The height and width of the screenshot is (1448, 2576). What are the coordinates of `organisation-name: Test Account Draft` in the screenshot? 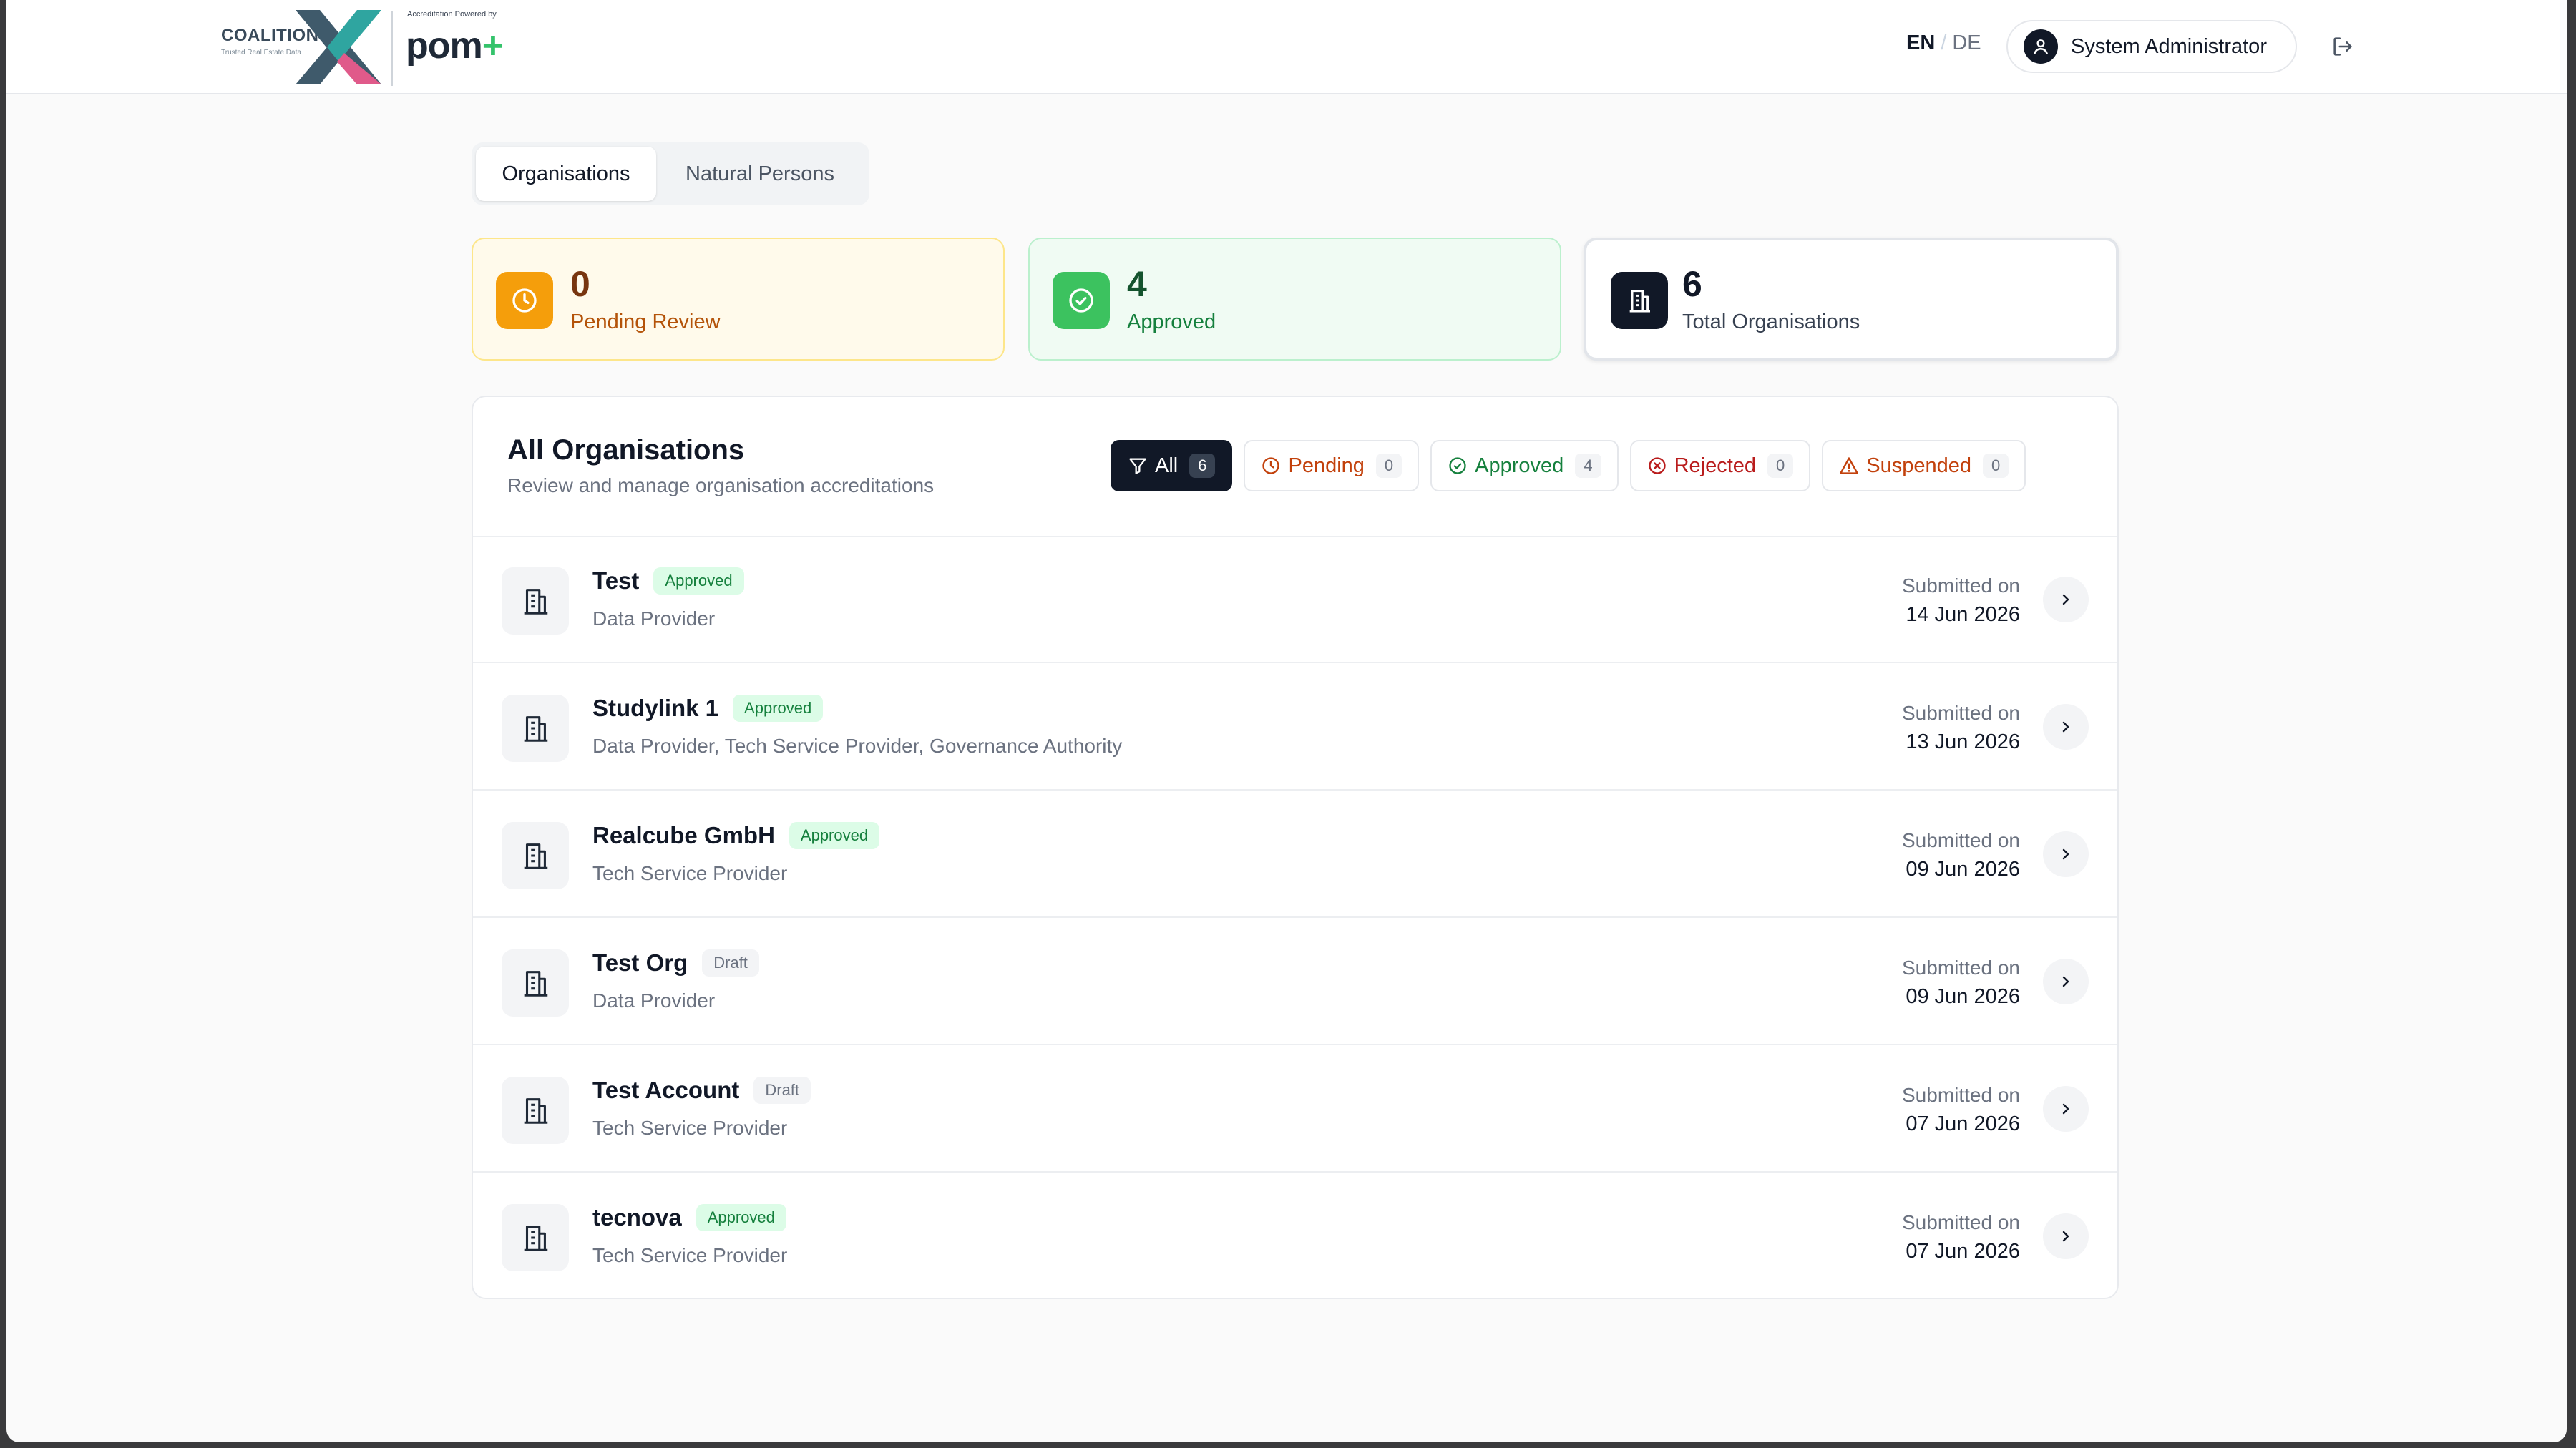 It's located at (701, 1090).